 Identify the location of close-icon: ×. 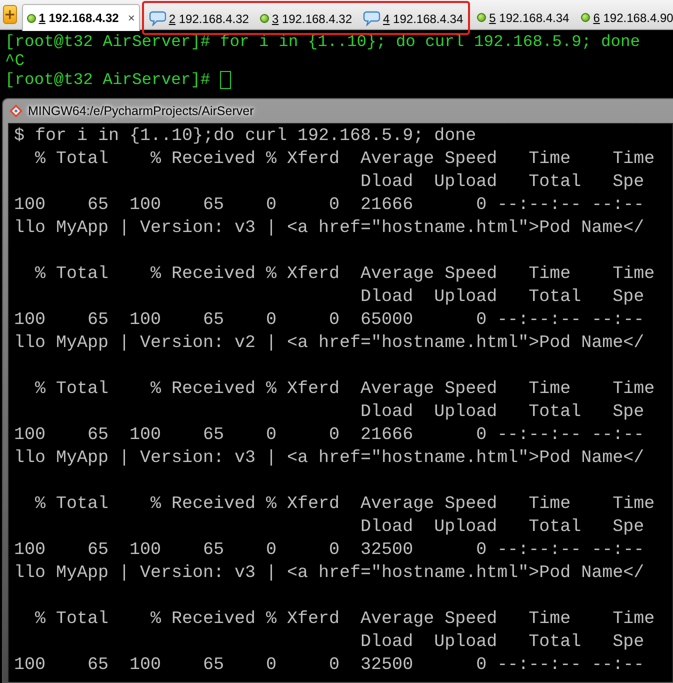
(131, 18).